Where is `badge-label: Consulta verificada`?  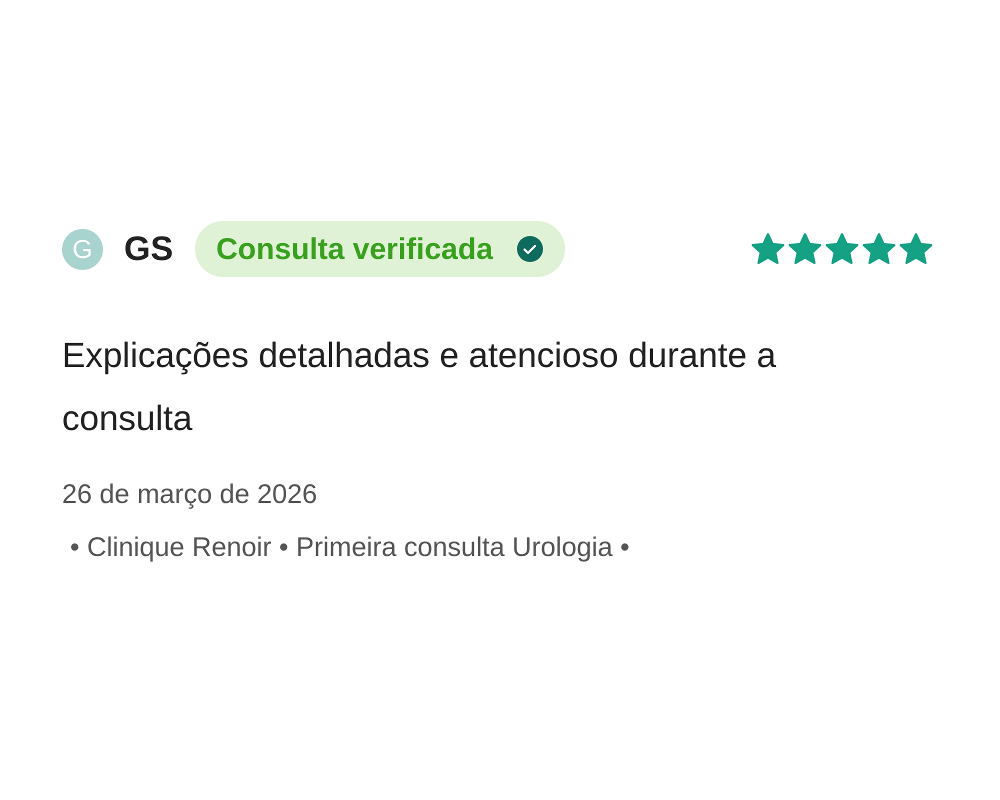 badge-label: Consulta verificada is located at coordinates (354, 250).